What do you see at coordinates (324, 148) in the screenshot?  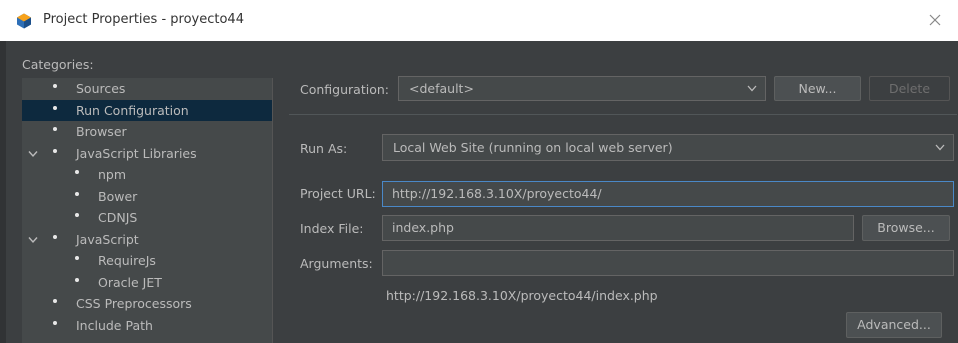 I see `run-as-label: Run As:` at bounding box center [324, 148].